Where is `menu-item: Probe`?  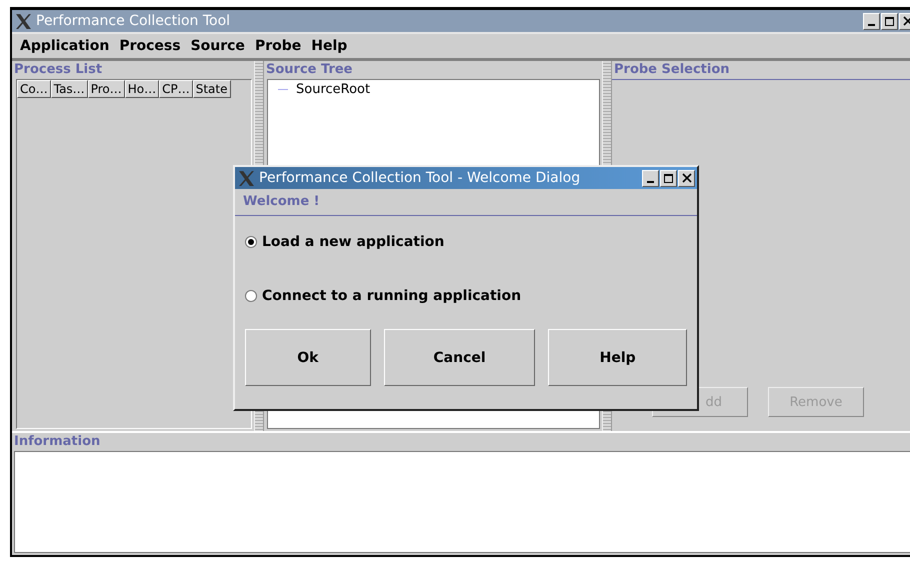 menu-item: Probe is located at coordinates (278, 46).